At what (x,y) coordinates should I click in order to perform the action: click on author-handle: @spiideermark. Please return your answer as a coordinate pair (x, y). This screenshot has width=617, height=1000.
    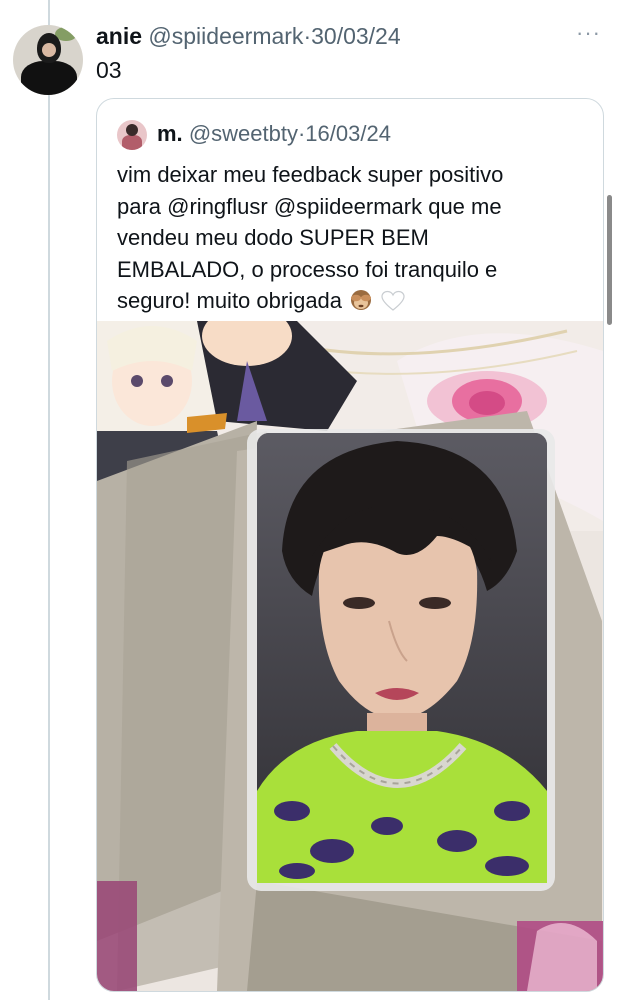
    Looking at the image, I should click on (225, 36).